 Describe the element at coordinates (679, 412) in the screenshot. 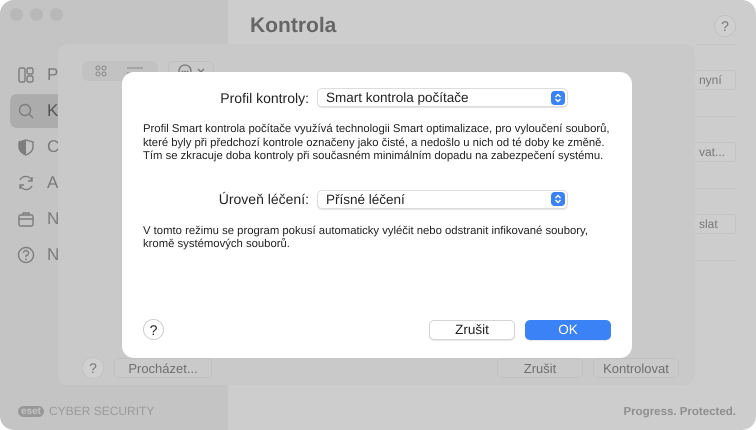

I see `tagline: Progress. Protected.` at that location.